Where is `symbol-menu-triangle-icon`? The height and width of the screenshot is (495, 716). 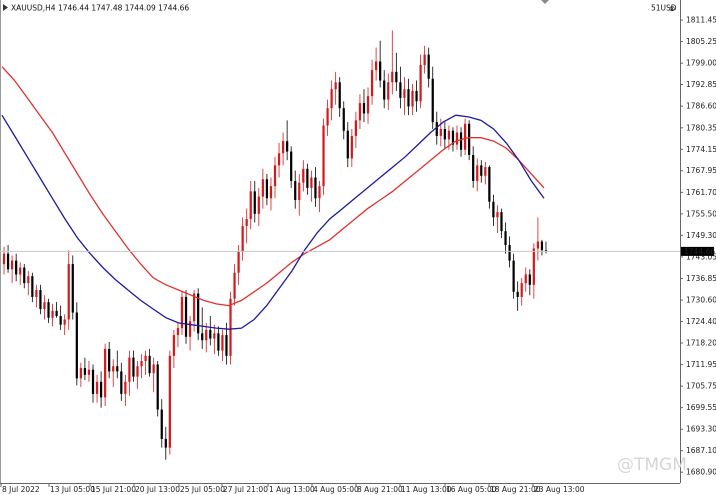
symbol-menu-triangle-icon is located at coordinates (5, 7).